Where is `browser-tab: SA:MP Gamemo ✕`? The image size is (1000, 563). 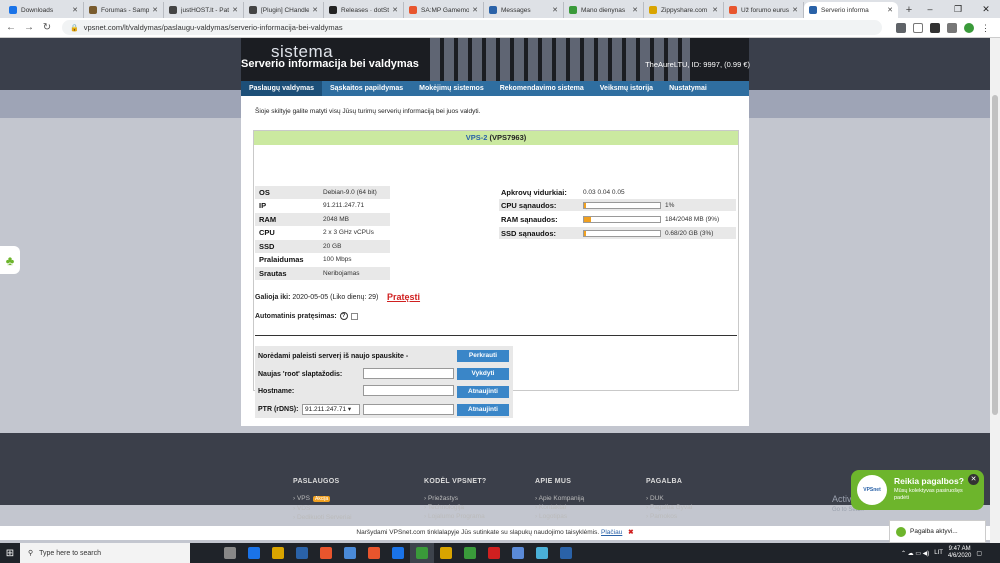 browser-tab: SA:MP Gamemo ✕ is located at coordinates (444, 10).